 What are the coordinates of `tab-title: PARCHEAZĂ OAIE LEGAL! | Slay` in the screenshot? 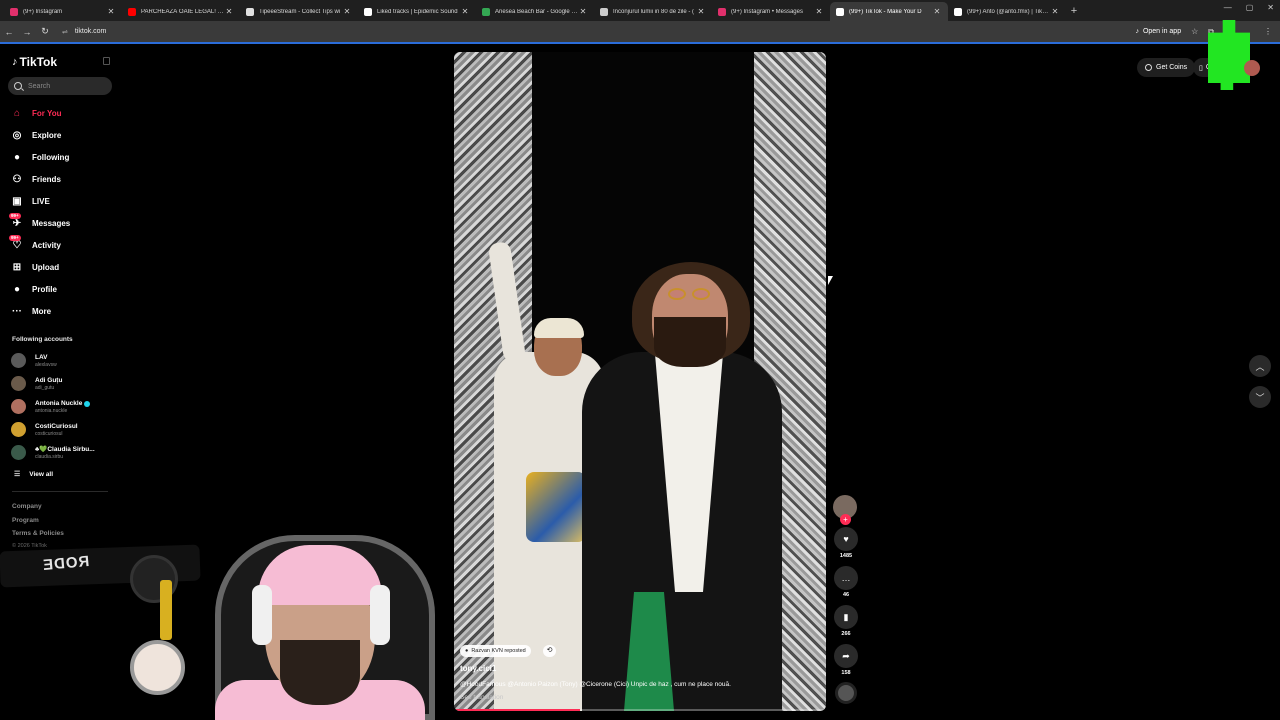 It's located at (182, 11).